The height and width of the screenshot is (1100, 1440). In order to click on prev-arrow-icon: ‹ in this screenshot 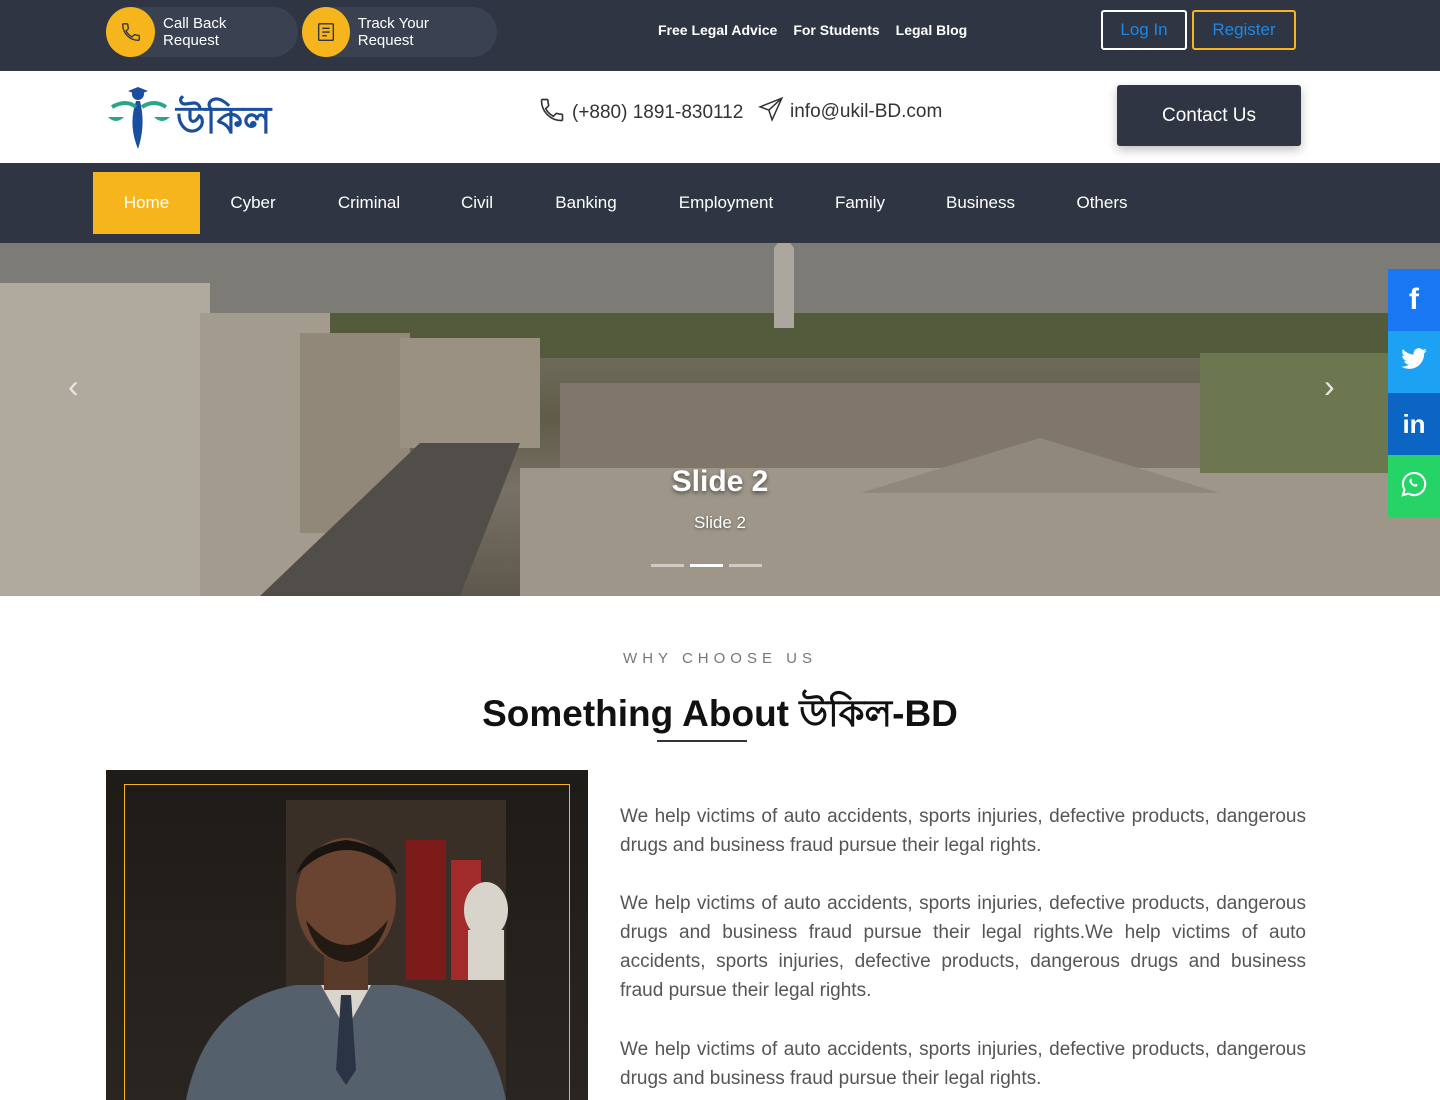, I will do `click(73, 386)`.